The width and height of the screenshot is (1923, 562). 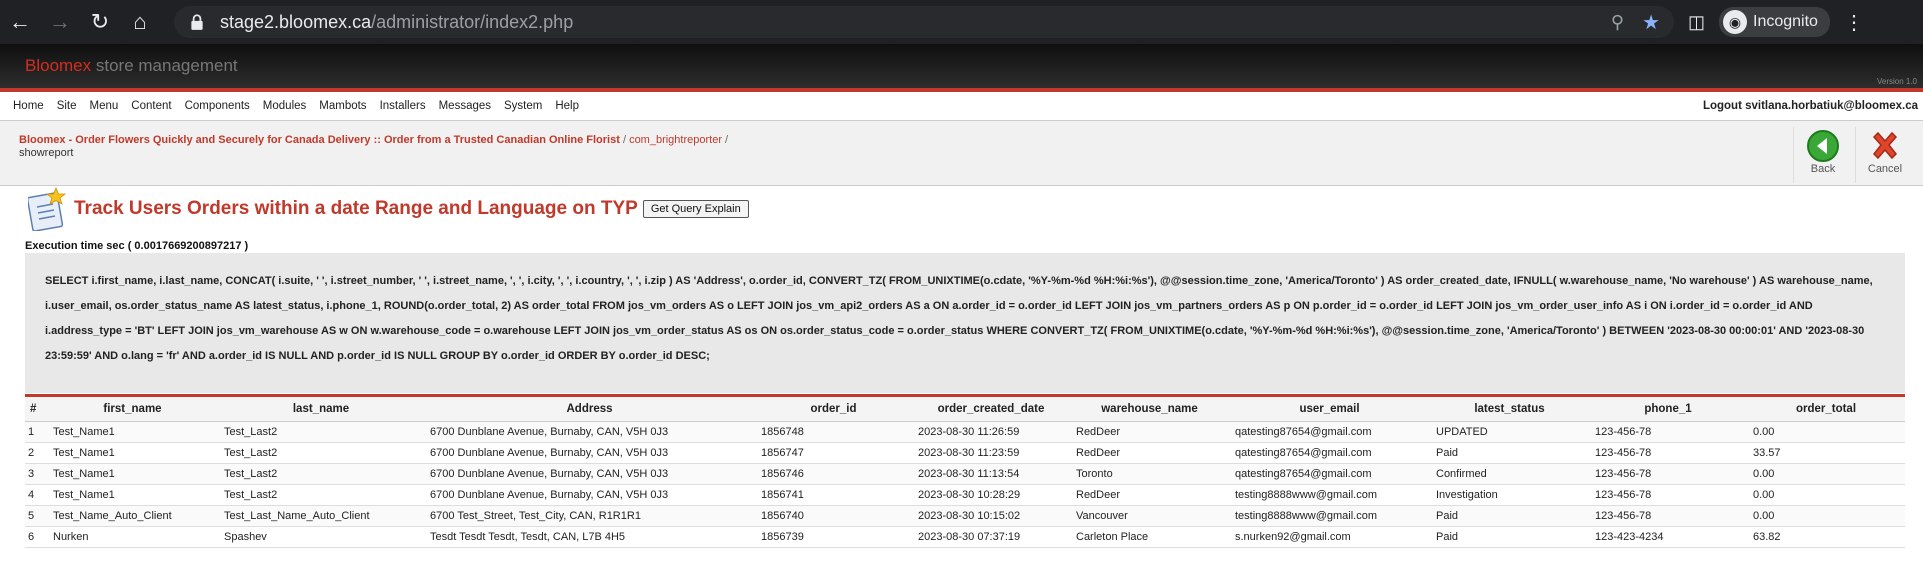 What do you see at coordinates (833, 537) in the screenshot?
I see `table-cell: 1856739` at bounding box center [833, 537].